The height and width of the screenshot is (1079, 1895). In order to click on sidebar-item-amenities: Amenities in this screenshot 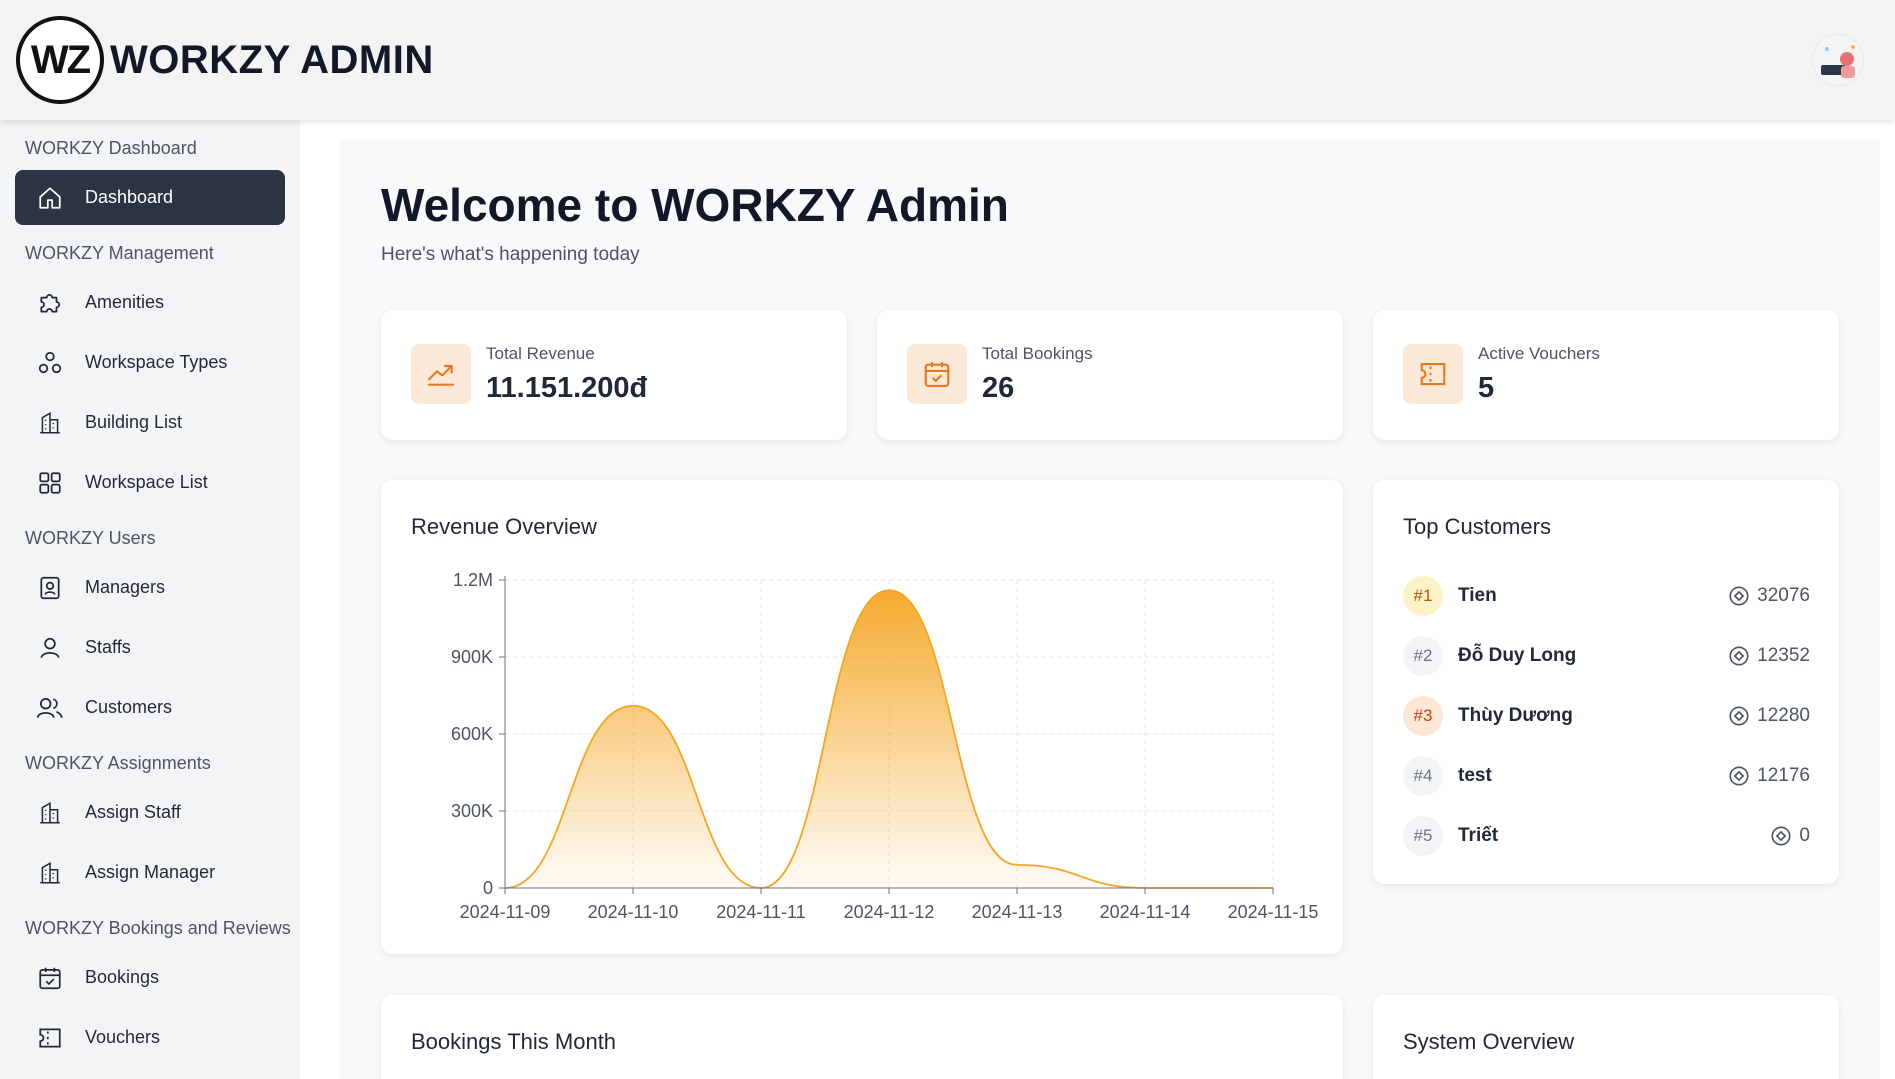, I will do `click(150, 302)`.